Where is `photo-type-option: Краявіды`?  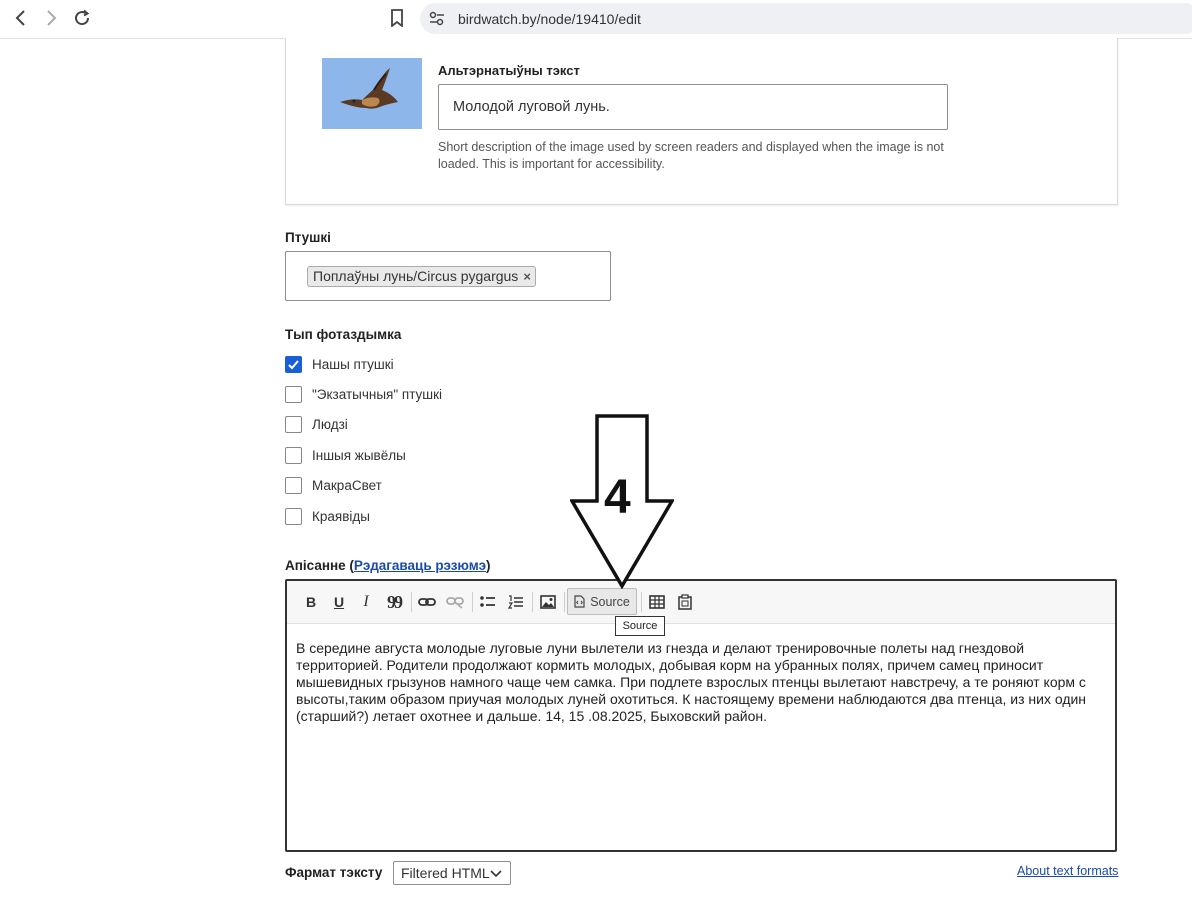 photo-type-option: Краявіды is located at coordinates (327, 516).